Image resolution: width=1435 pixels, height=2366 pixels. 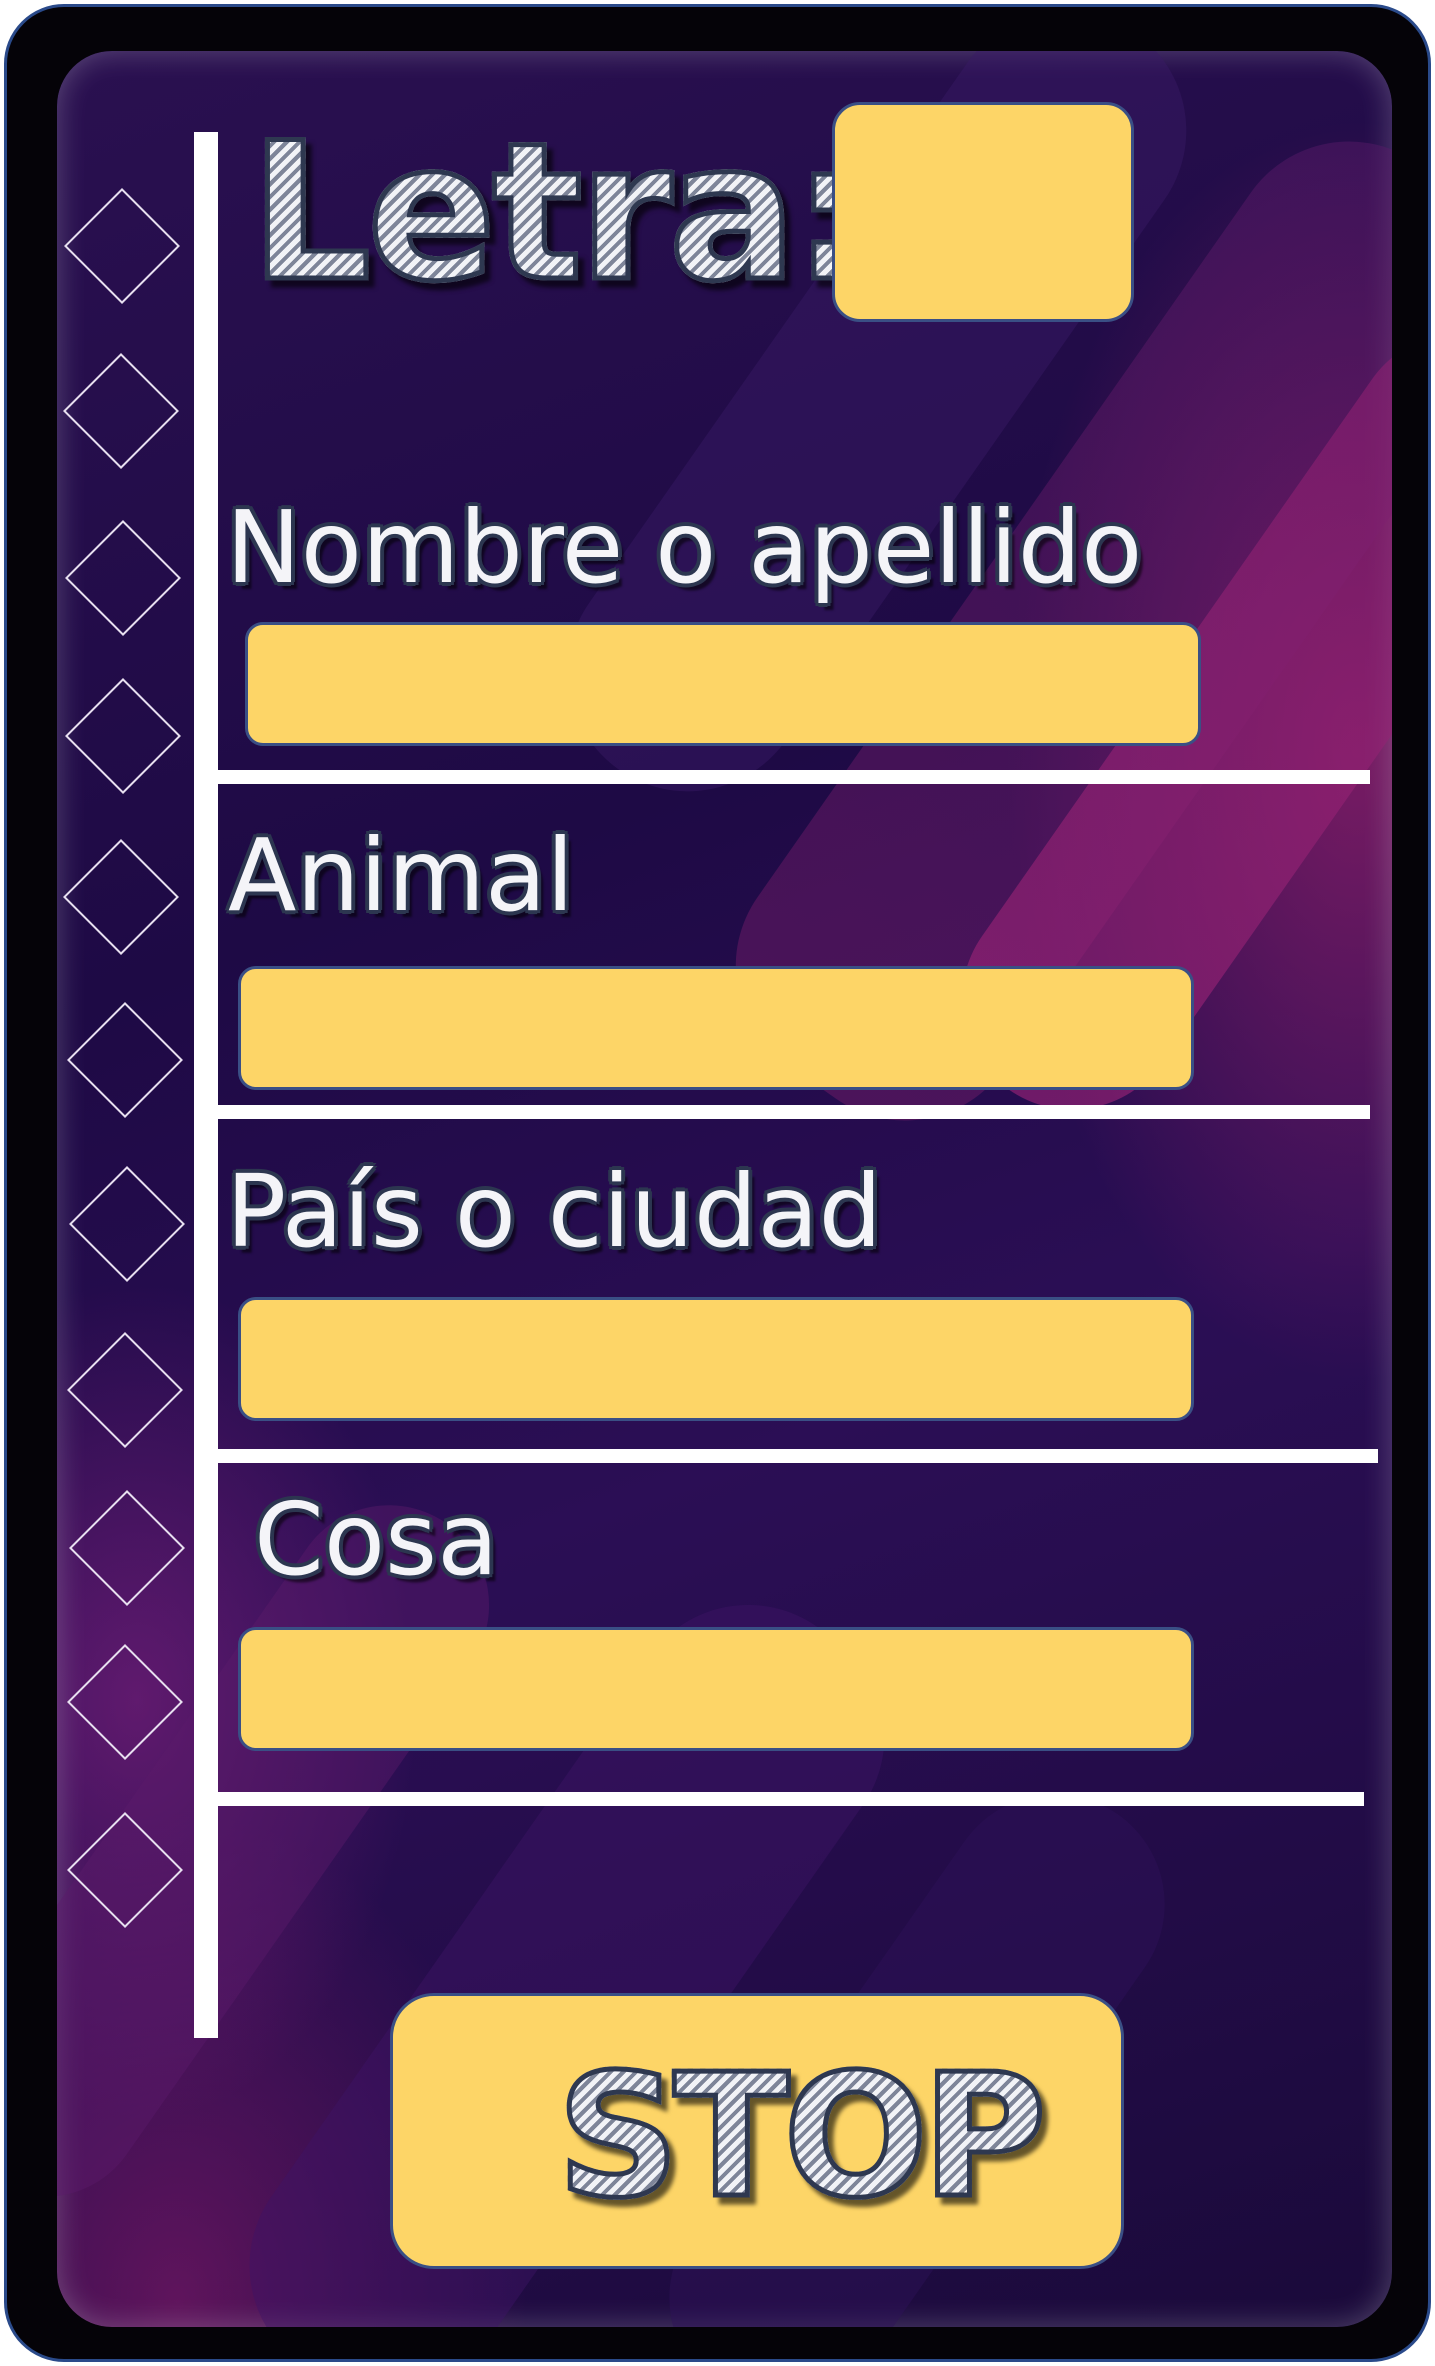 I want to click on field-label-thing: Cosa, so click(x=376, y=1539).